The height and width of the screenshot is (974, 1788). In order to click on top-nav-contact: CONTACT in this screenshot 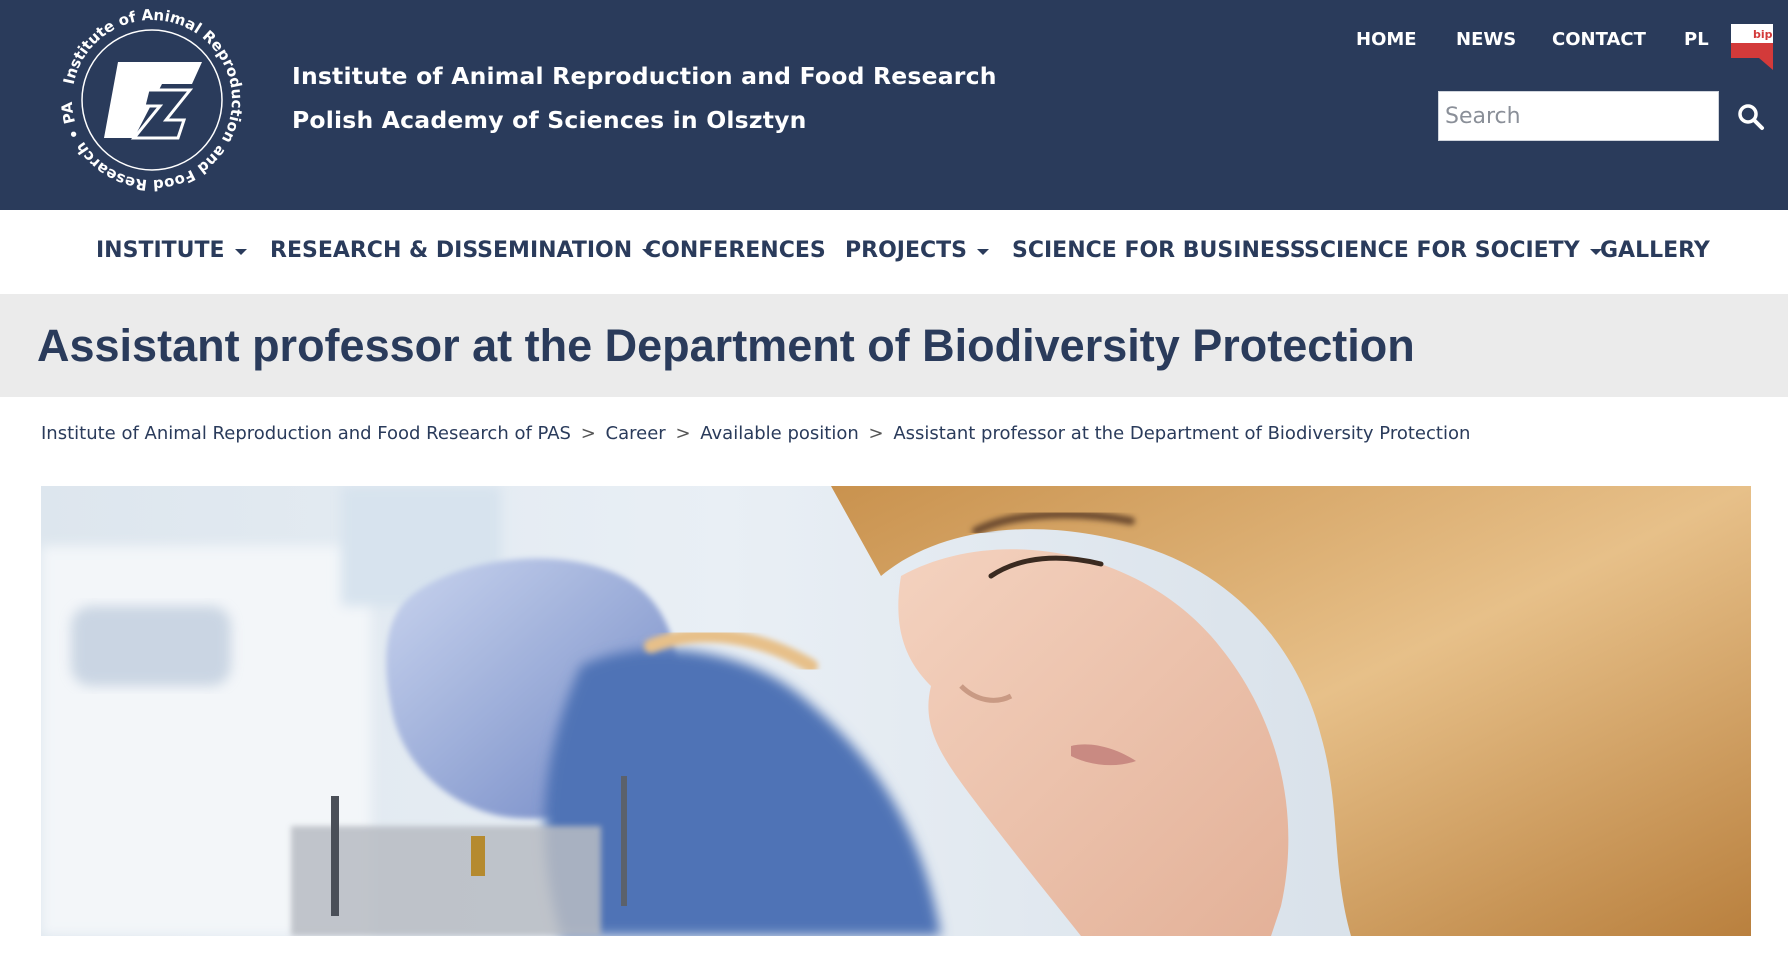, I will do `click(1599, 39)`.